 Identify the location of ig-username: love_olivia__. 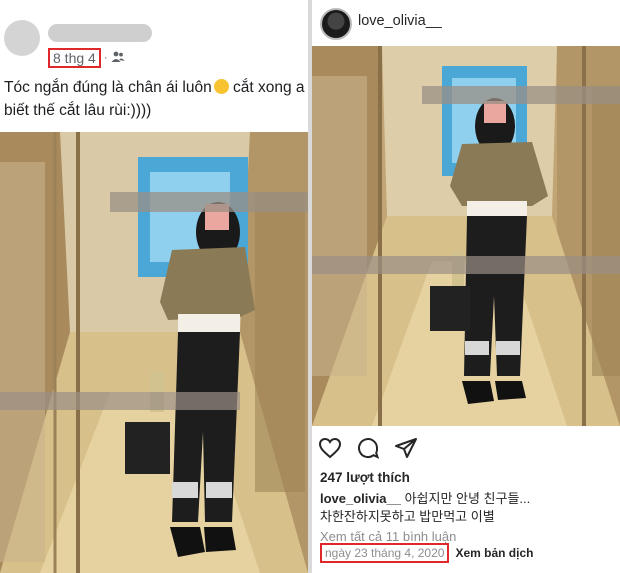
(400, 21).